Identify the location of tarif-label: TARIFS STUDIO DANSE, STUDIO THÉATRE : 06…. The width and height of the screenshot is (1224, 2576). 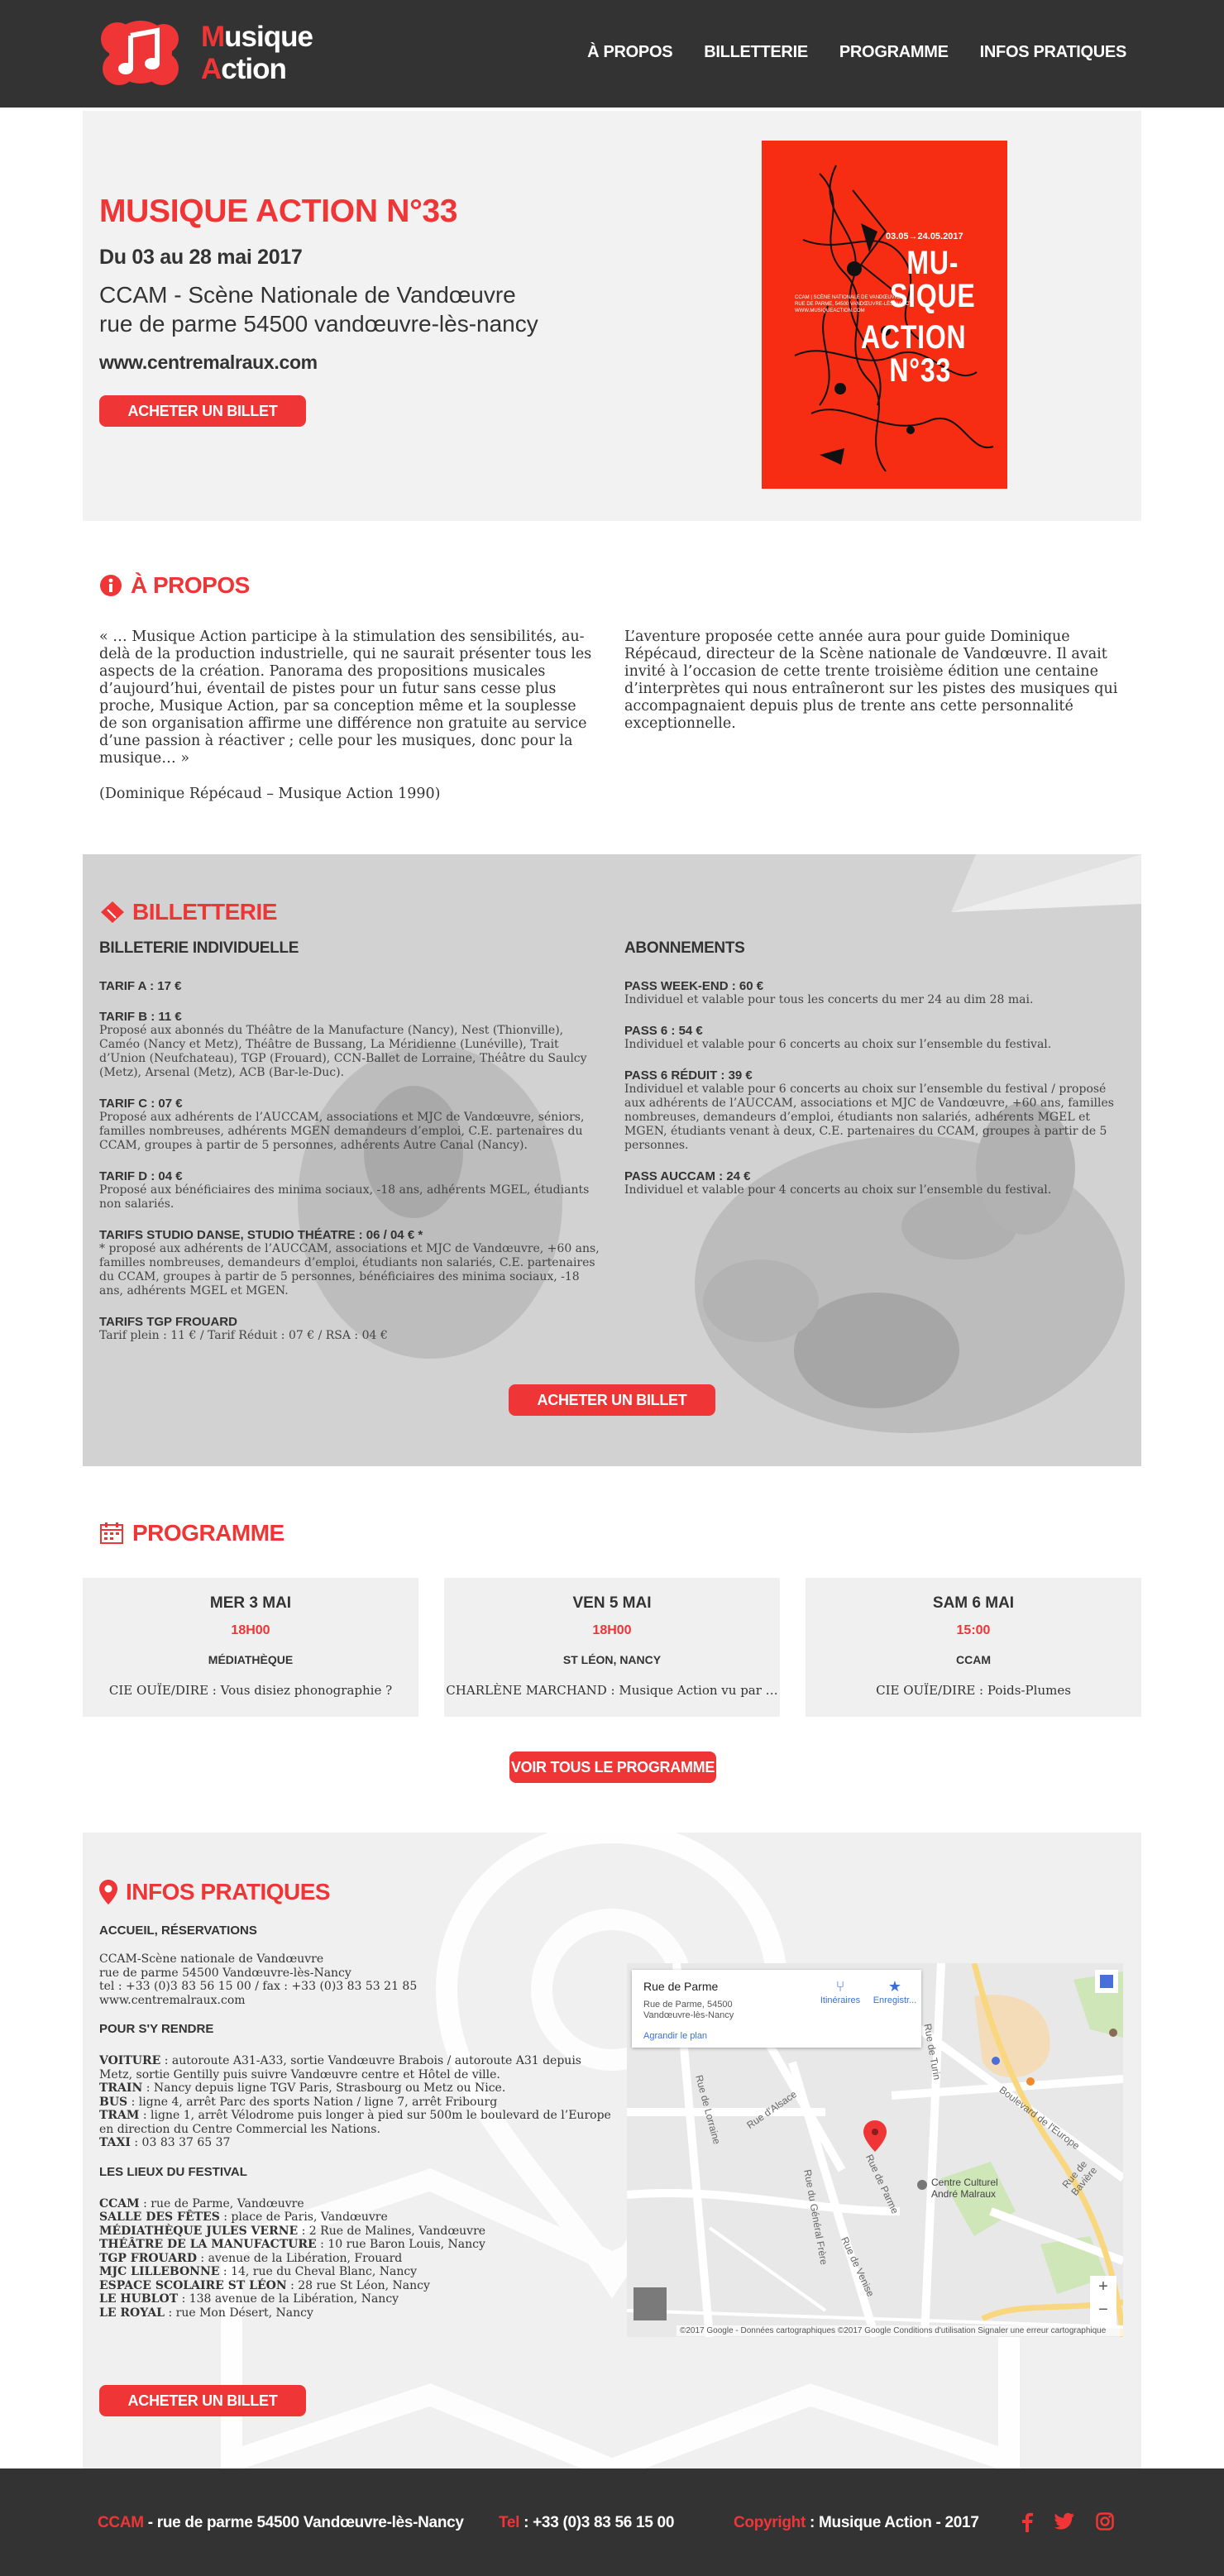
(261, 1235).